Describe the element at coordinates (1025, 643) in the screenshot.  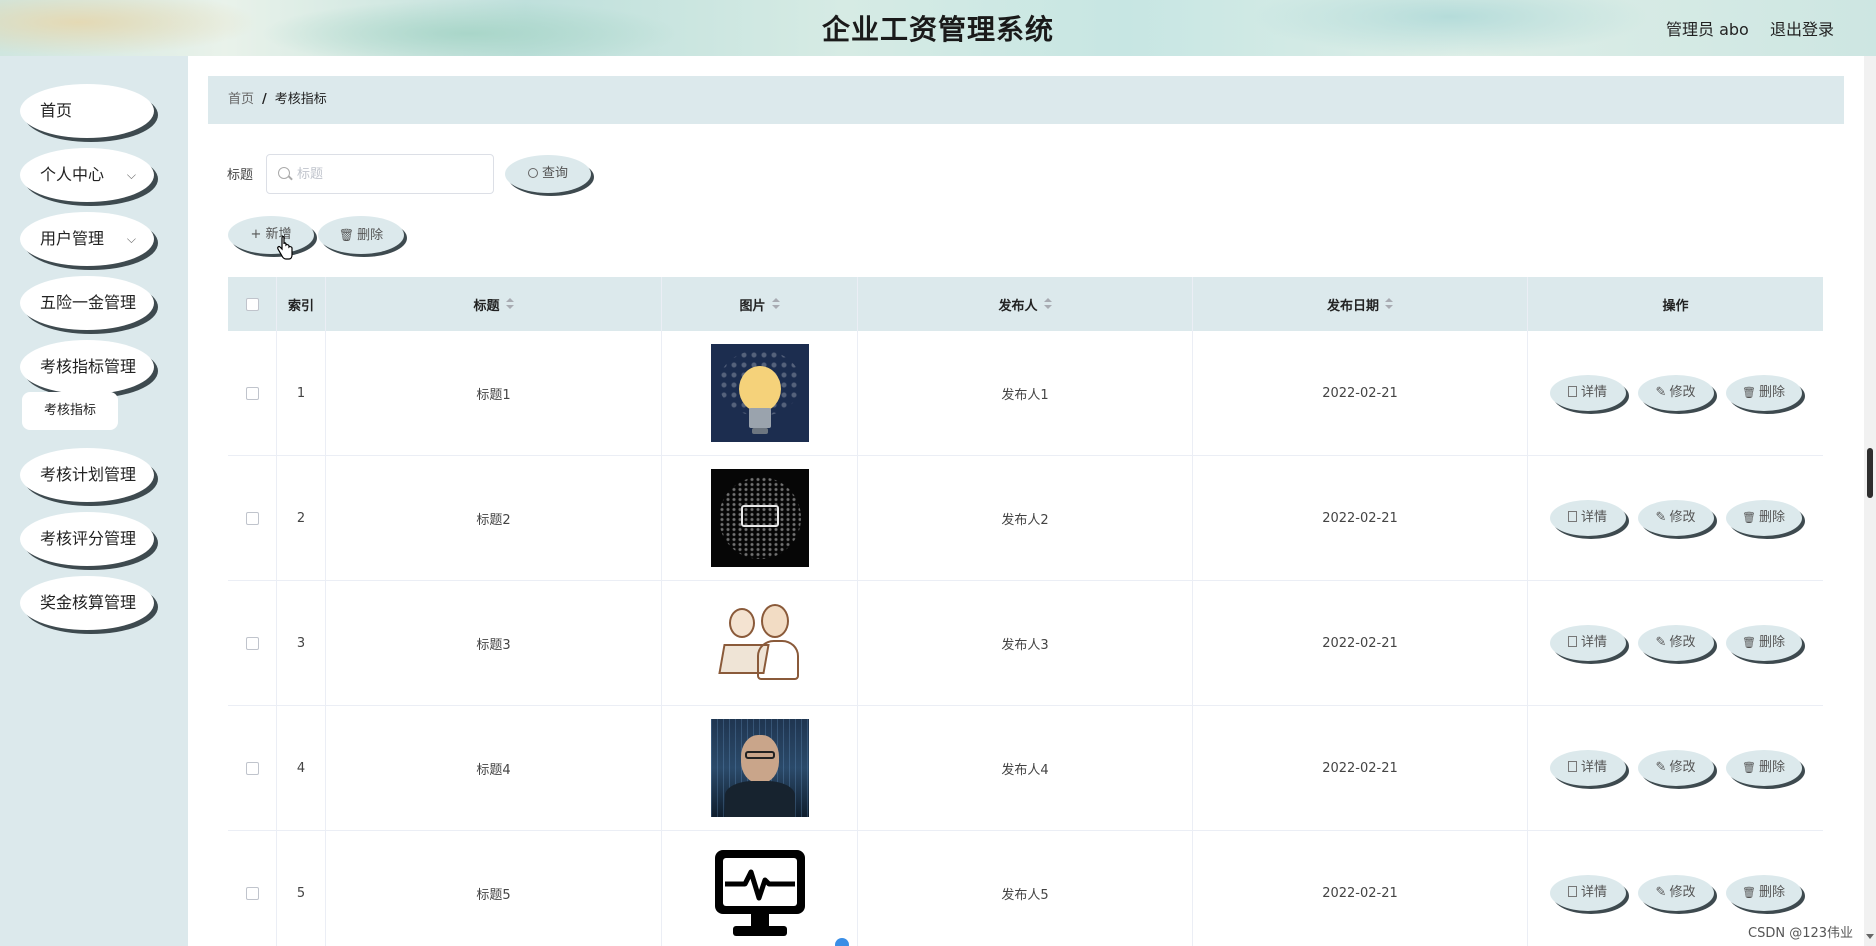
I see `table-row: 3 标题3 发布人3 2022-02-21 详情 ✎ 修改 🗑 删除` at that location.